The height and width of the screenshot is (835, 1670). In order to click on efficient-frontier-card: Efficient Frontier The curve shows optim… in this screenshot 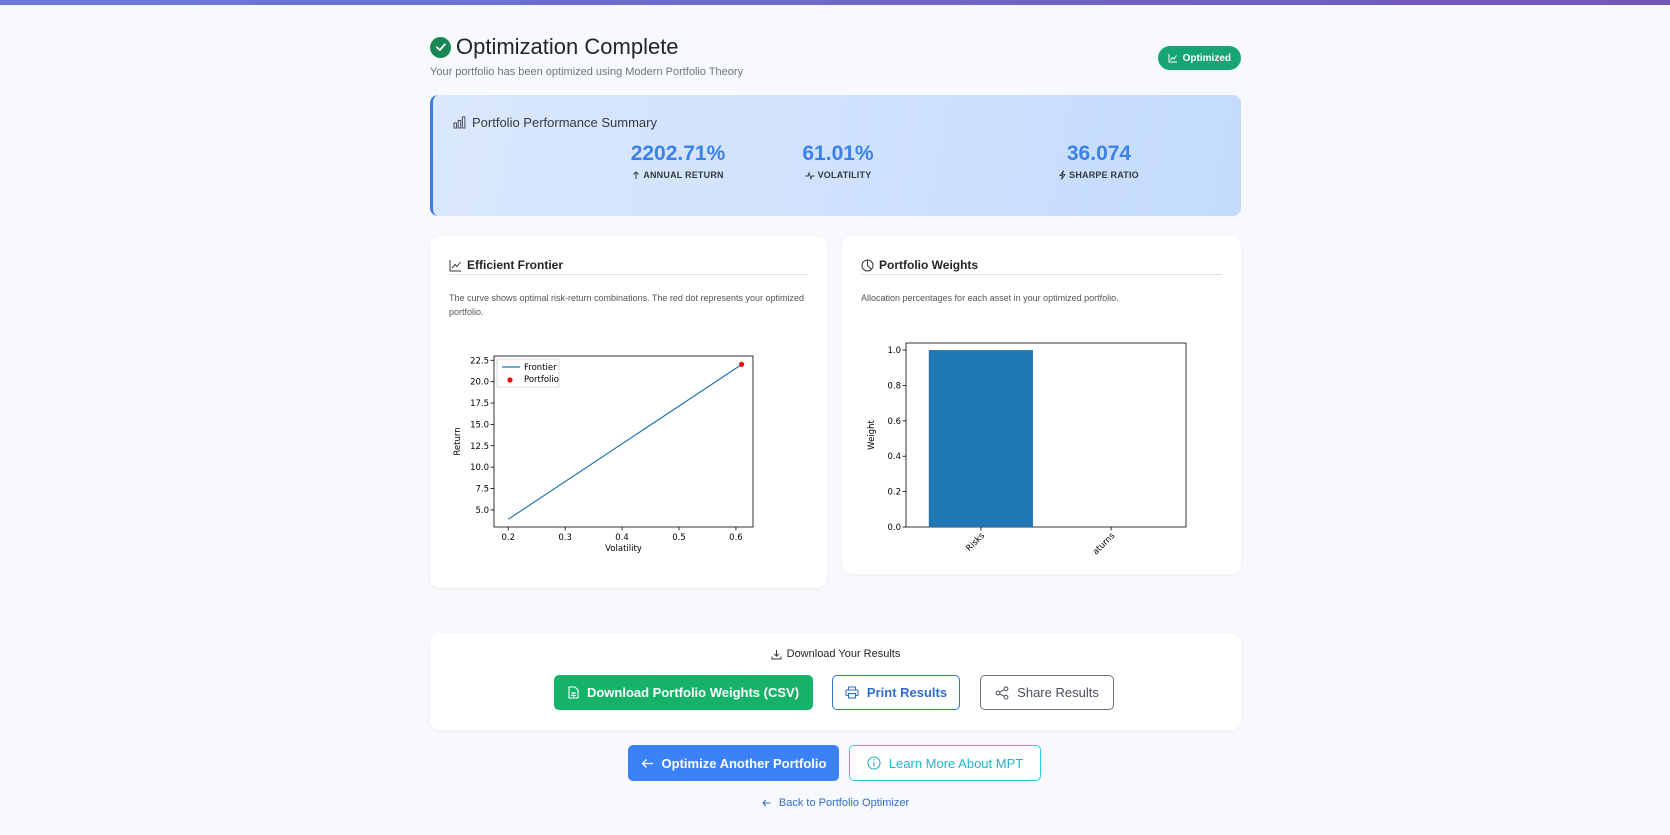, I will do `click(628, 412)`.